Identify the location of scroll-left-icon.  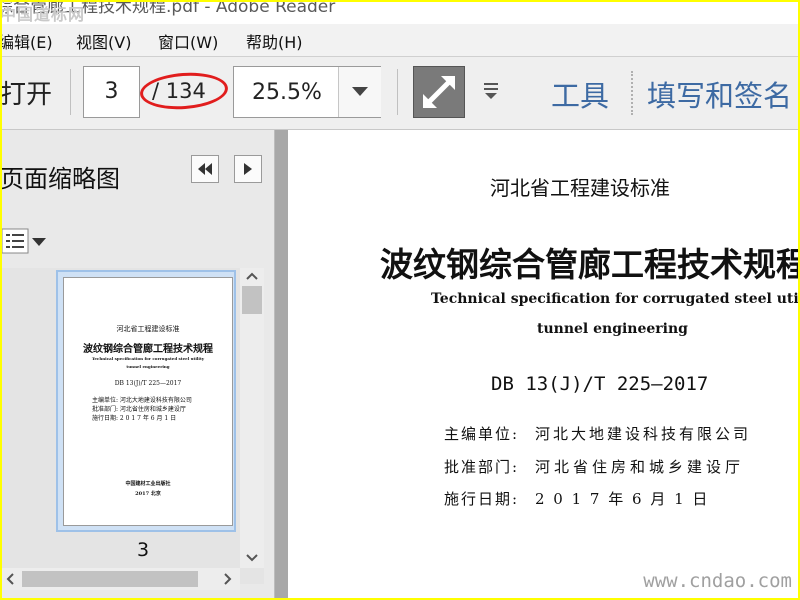
(10, 579).